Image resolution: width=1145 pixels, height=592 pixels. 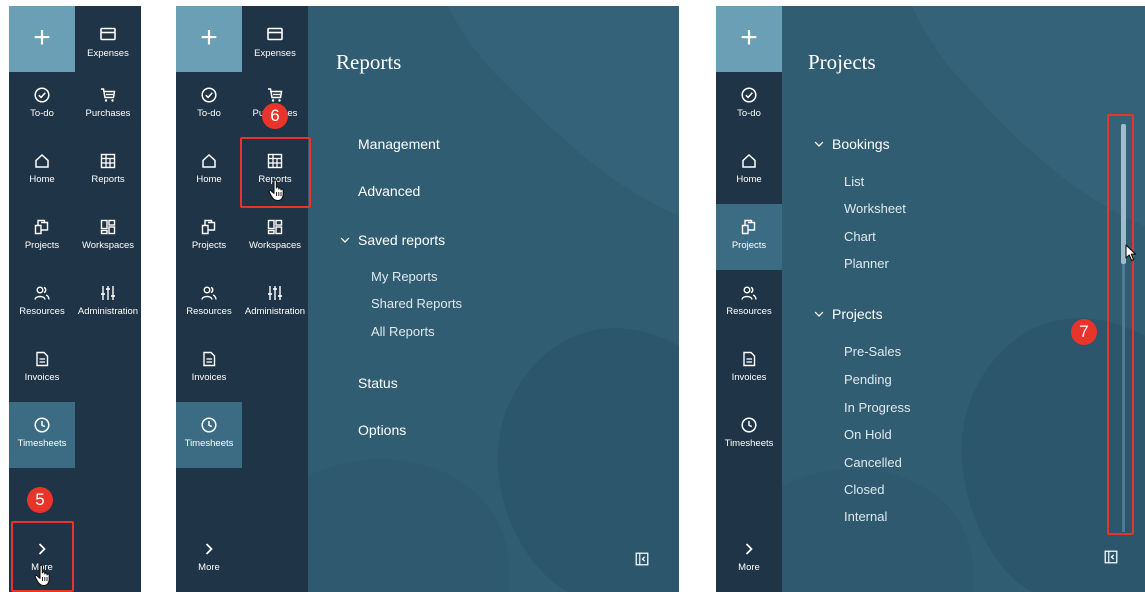 I want to click on menu-item-pre-sales: Pre-Sales, so click(x=872, y=351).